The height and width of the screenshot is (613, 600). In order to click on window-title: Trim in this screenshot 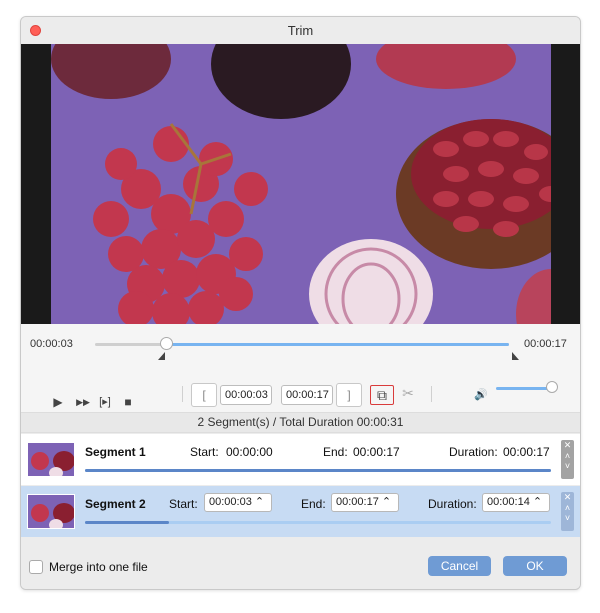, I will do `click(300, 30)`.